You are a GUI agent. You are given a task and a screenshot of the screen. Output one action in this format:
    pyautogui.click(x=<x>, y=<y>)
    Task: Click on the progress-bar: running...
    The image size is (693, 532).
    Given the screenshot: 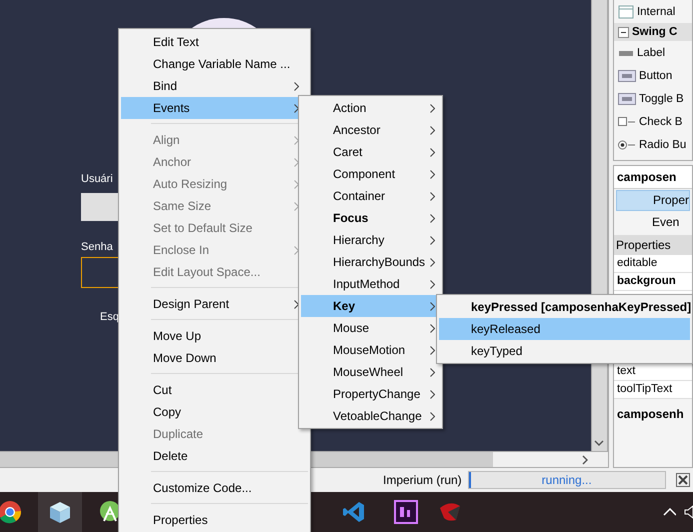 What is the action you would take?
    pyautogui.click(x=567, y=480)
    